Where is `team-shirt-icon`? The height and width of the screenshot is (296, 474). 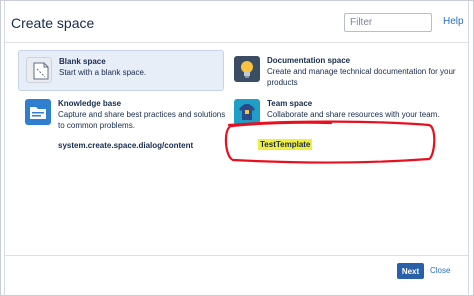 team-shirt-icon is located at coordinates (247, 112).